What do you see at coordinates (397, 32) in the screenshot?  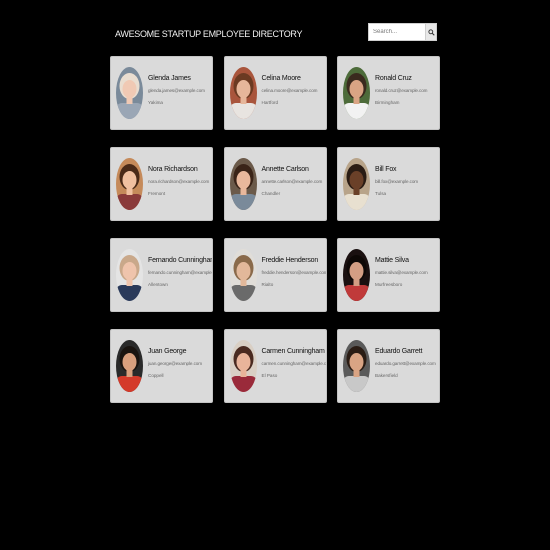 I see `search-input` at bounding box center [397, 32].